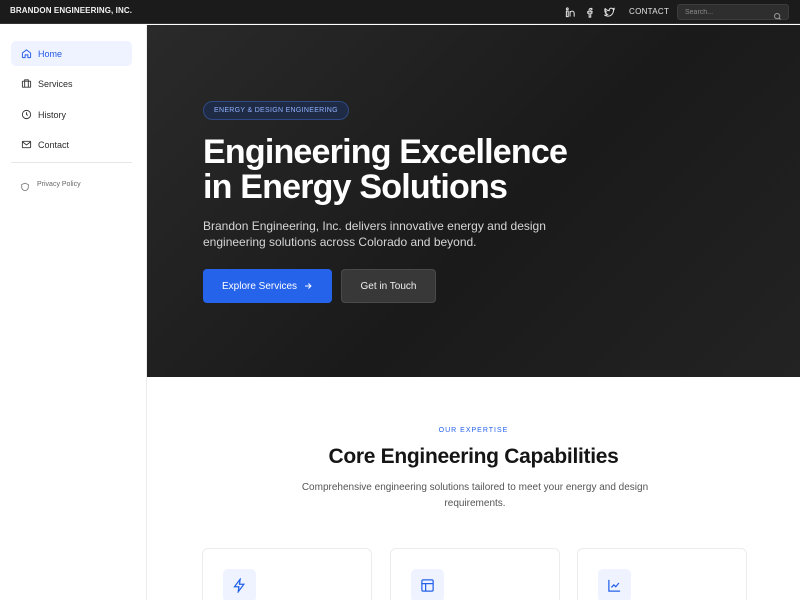  What do you see at coordinates (26, 115) in the screenshot?
I see `clock-icon` at bounding box center [26, 115].